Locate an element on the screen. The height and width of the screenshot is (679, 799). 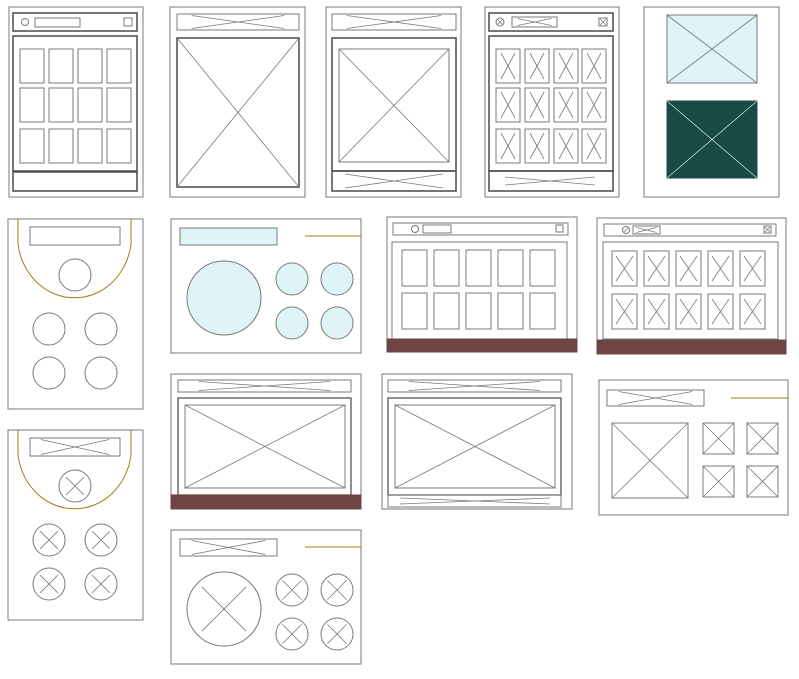
tablet-wireframe-tile-grid is located at coordinates (482, 284).